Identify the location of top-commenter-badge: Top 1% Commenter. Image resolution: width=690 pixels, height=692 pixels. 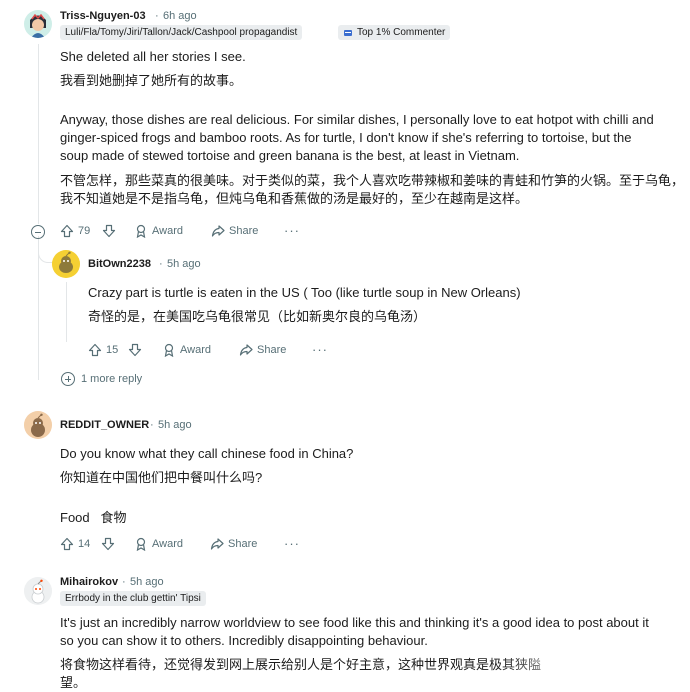
(394, 32).